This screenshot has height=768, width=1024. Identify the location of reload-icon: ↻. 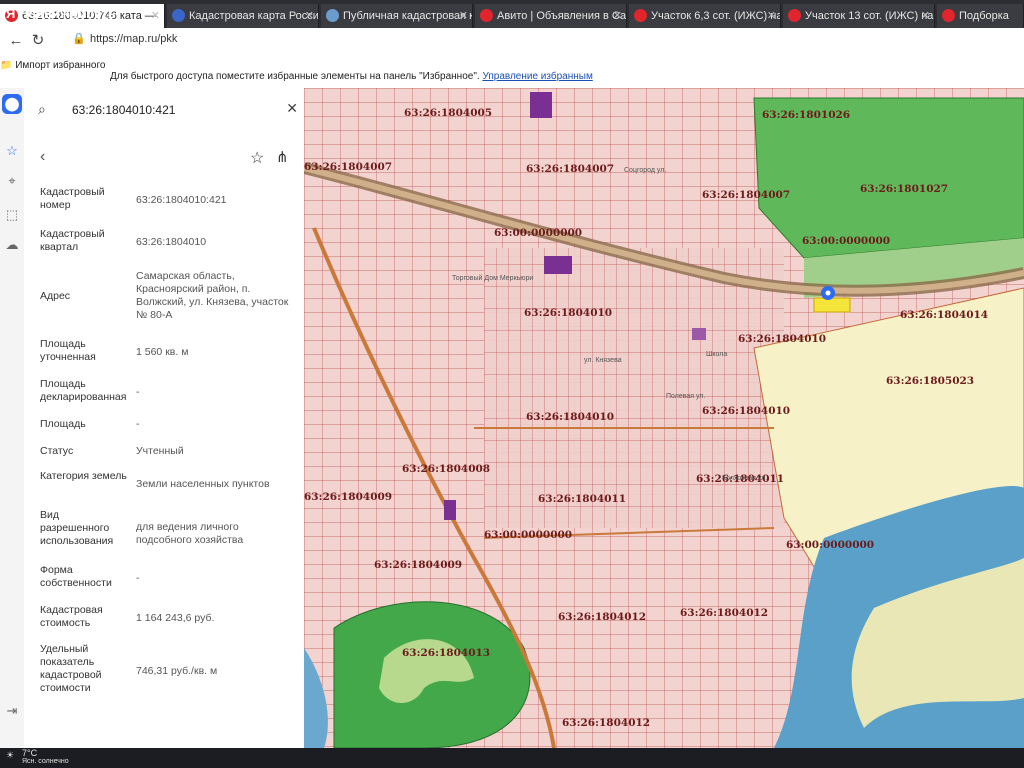
(38, 41).